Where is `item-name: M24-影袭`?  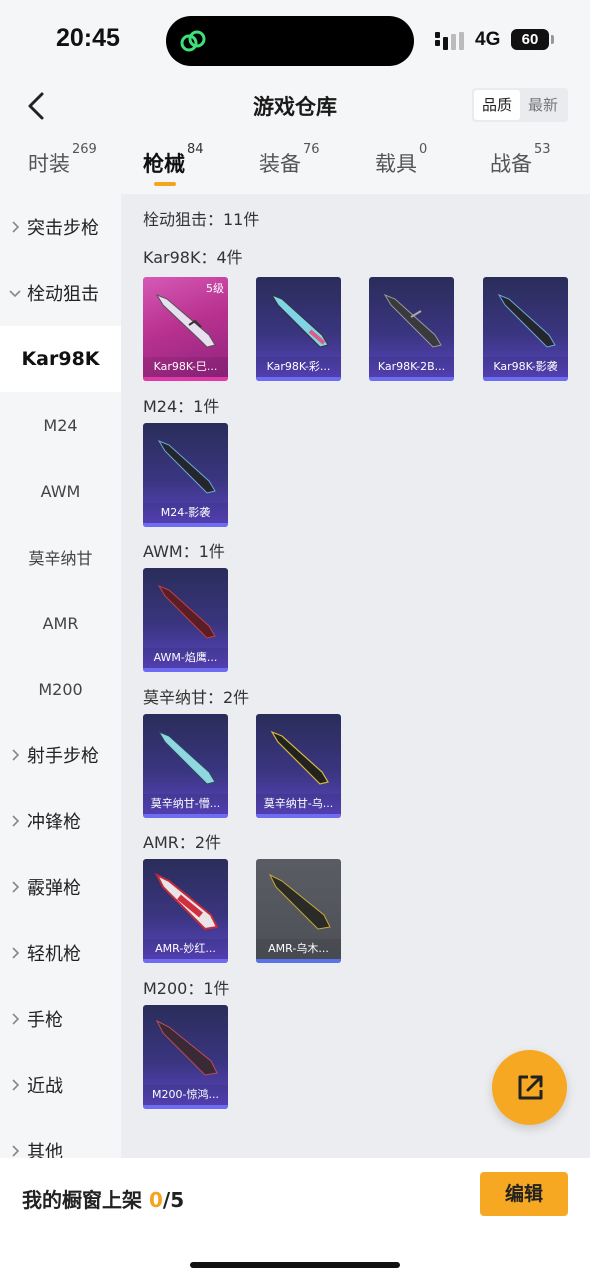
item-name: M24-影袭 is located at coordinates (185, 513).